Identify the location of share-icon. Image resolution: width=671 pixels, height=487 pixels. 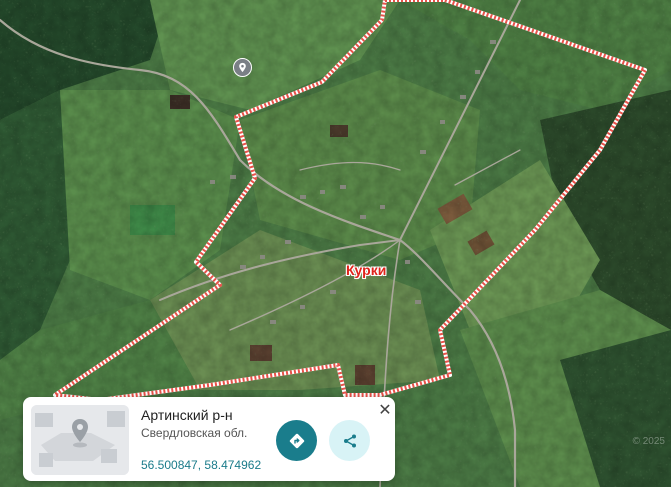
(349, 440).